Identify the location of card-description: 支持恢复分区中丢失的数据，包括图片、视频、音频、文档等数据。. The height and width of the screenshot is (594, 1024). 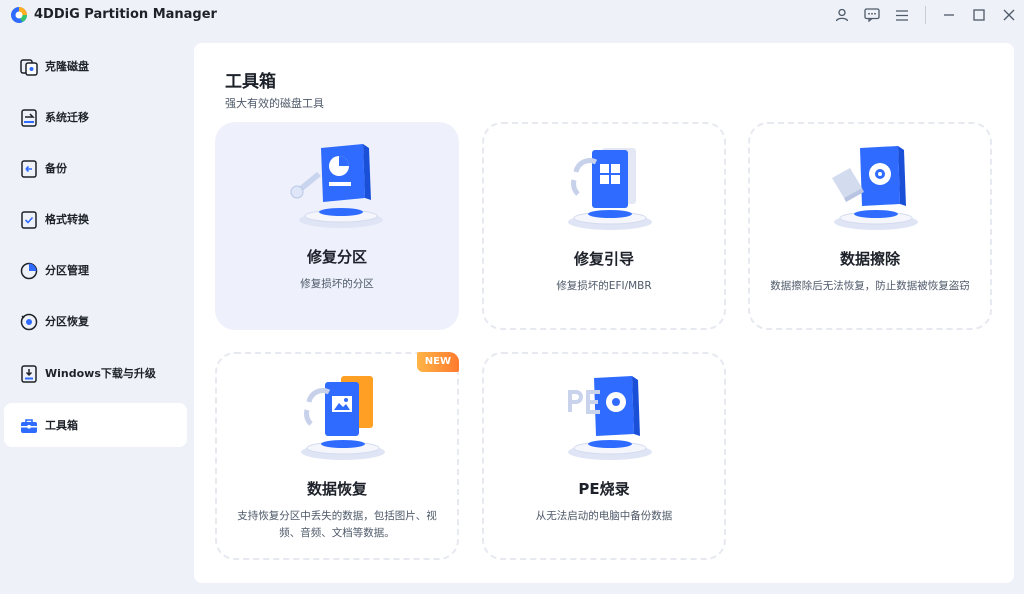
(337, 524).